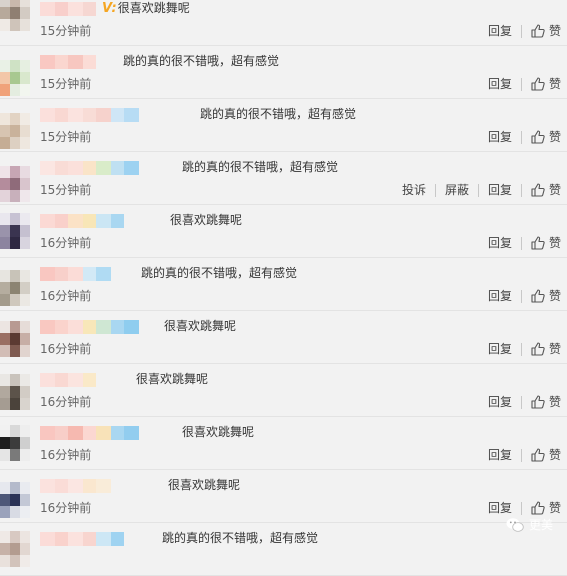 The height and width of the screenshot is (576, 567). What do you see at coordinates (283, 549) in the screenshot?
I see `comment-row: 跳的真的很不错哦，超有感觉` at bounding box center [283, 549].